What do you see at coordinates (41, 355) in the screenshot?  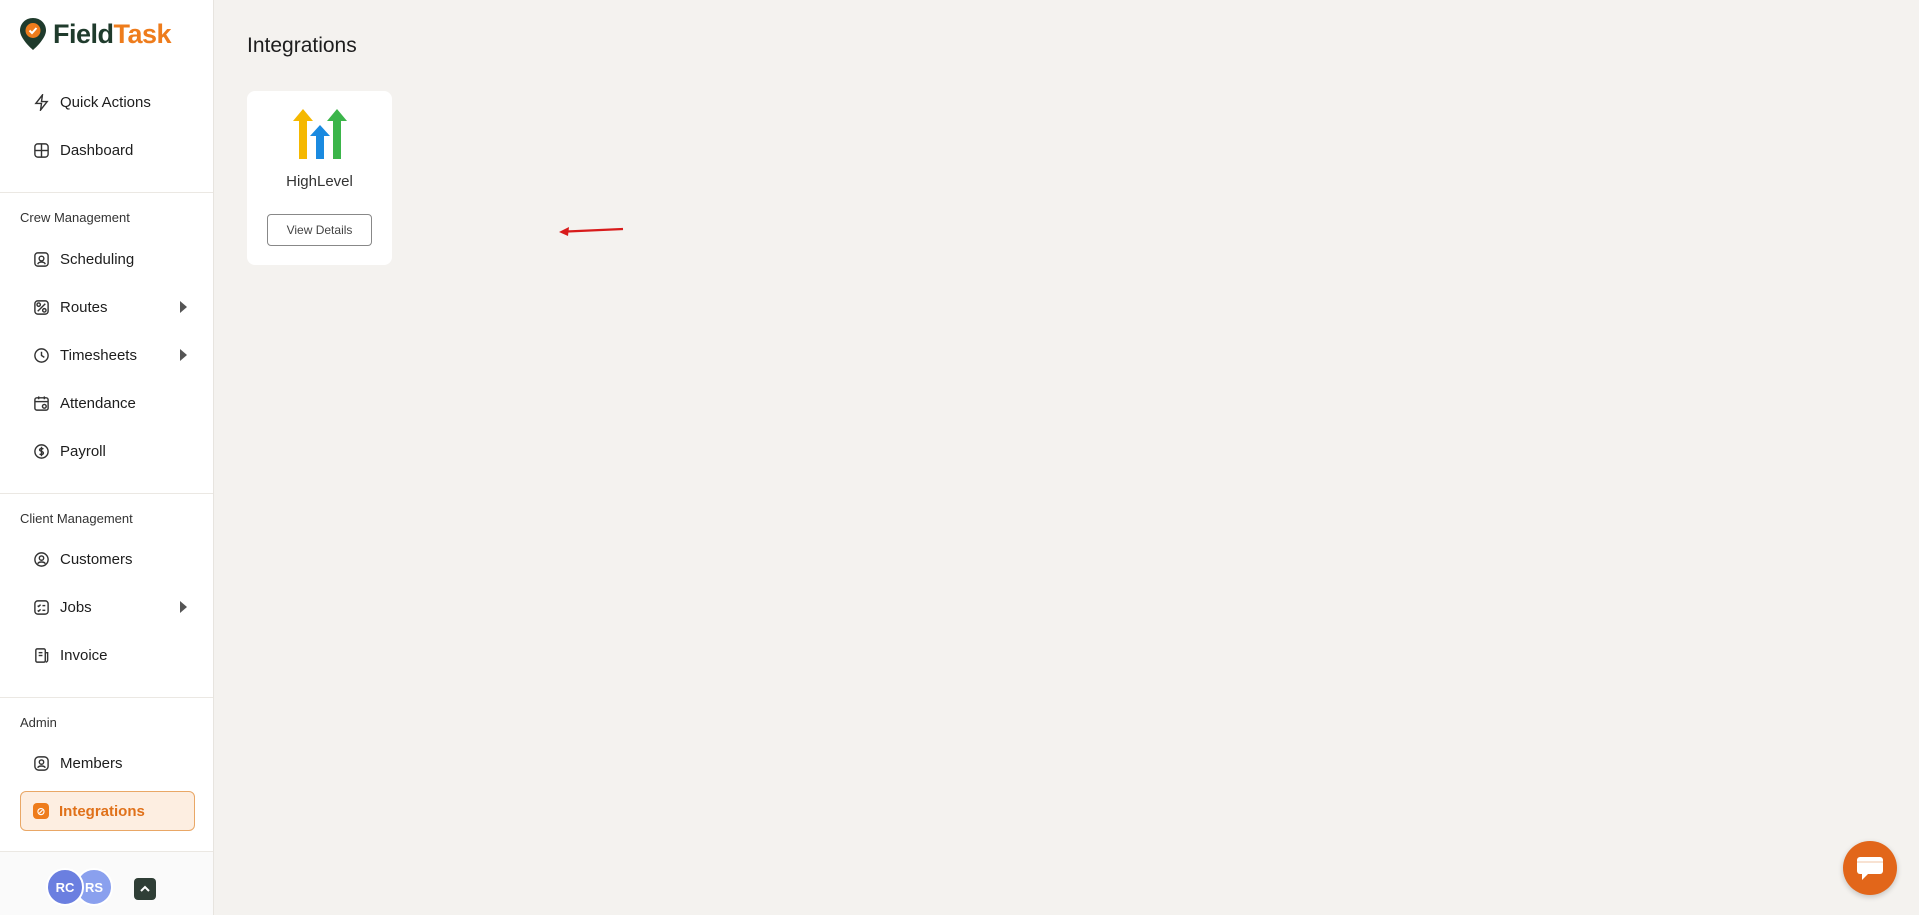 I see `clock-icon` at bounding box center [41, 355].